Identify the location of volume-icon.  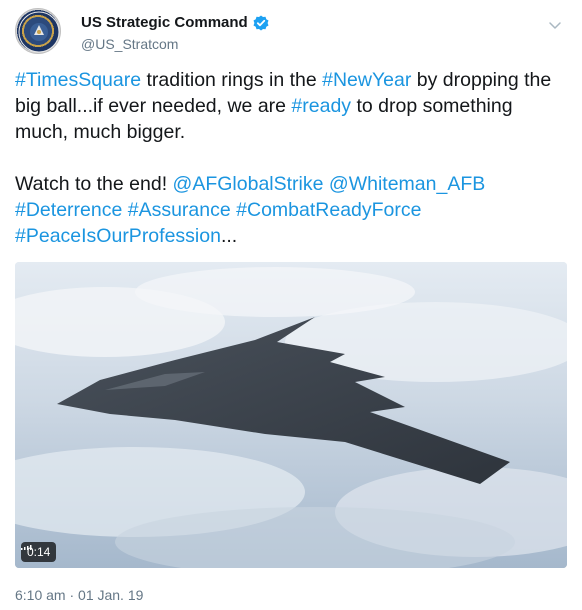
(26, 547).